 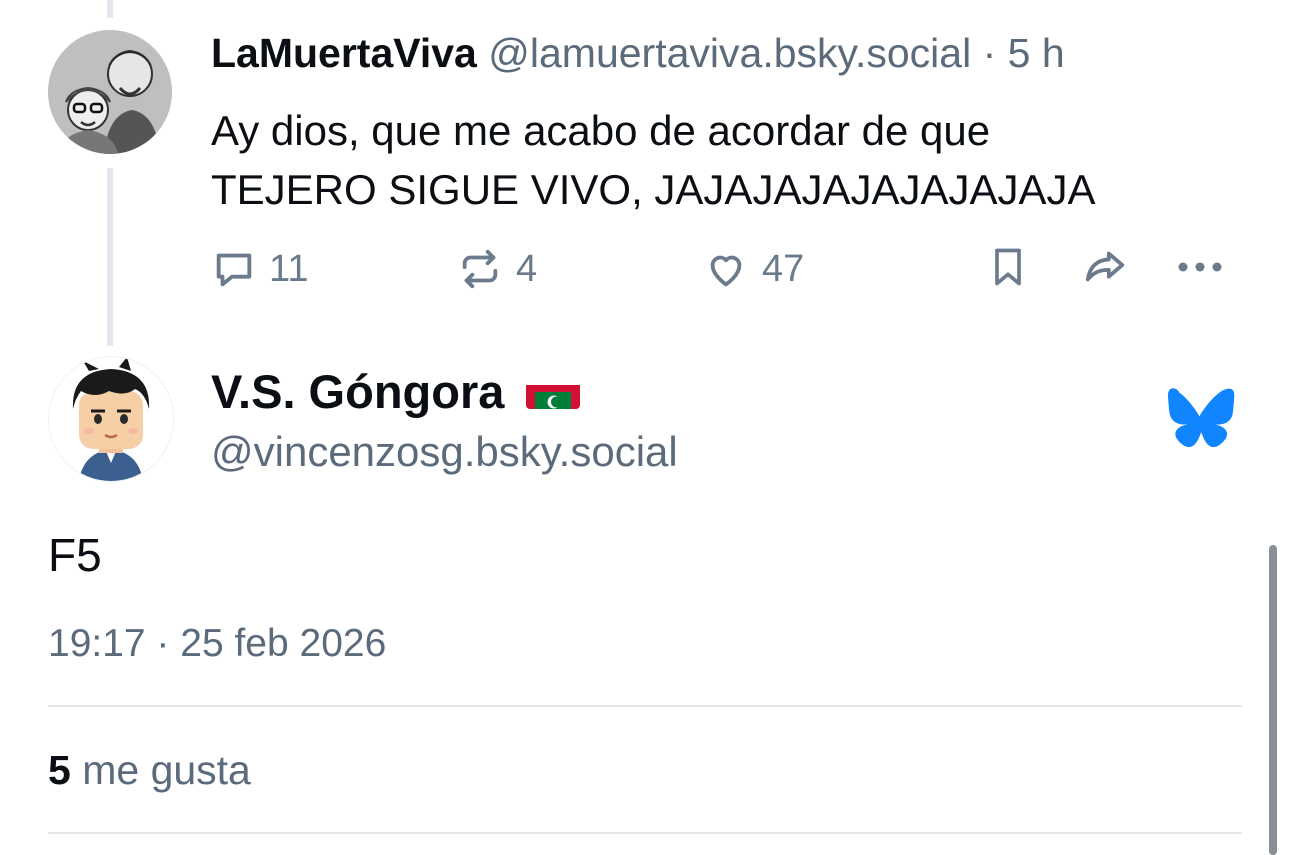 I want to click on parent-time-ago: 5 h, so click(x=1036, y=53).